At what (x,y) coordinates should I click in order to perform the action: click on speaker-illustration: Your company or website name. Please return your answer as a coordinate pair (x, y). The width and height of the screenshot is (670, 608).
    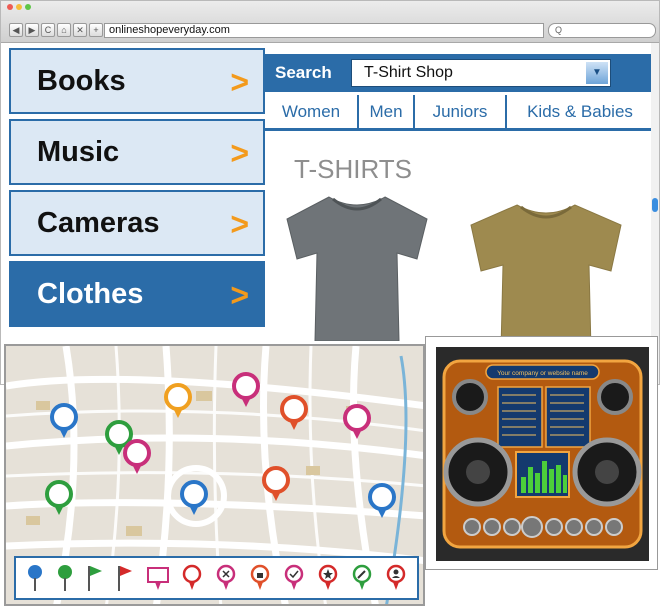
    Looking at the image, I should click on (542, 454).